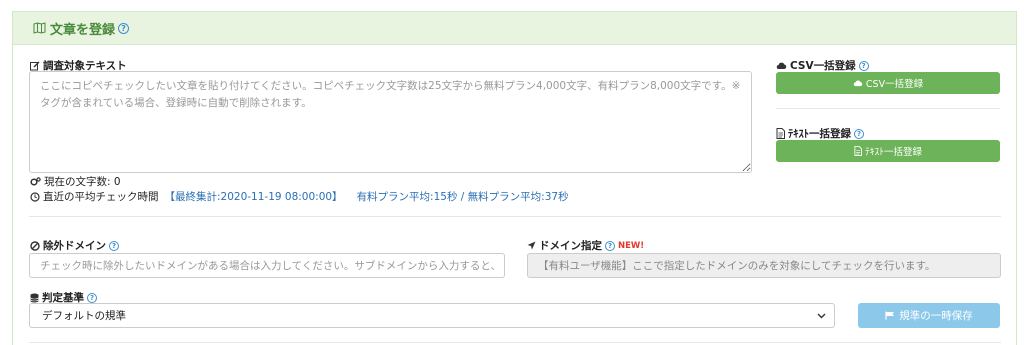 This screenshot has height=345, width=1024. Describe the element at coordinates (514, 28) in the screenshot. I see `panel-header: 文章を登録 ?` at that location.